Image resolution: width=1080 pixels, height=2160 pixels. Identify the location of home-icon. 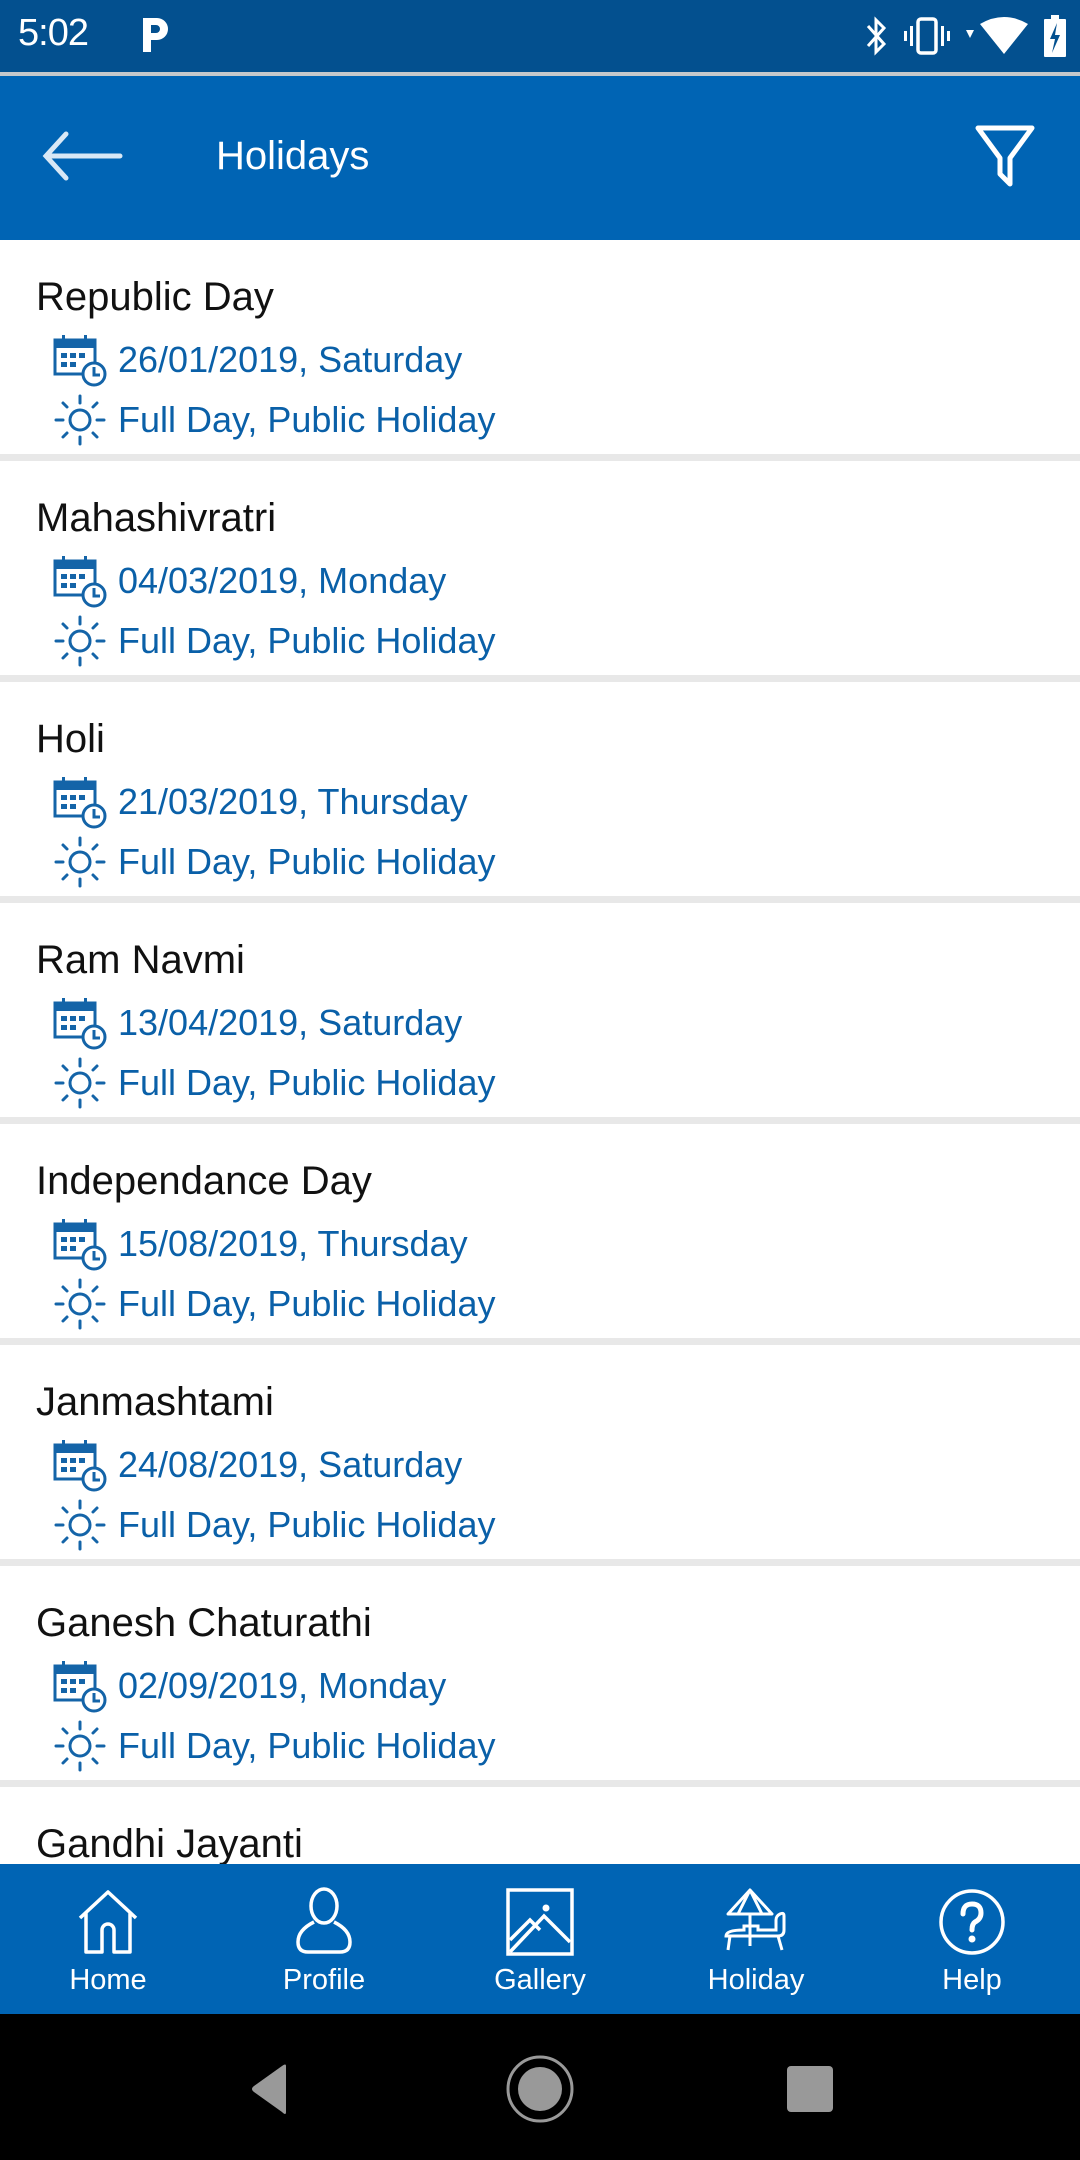
(108, 1922).